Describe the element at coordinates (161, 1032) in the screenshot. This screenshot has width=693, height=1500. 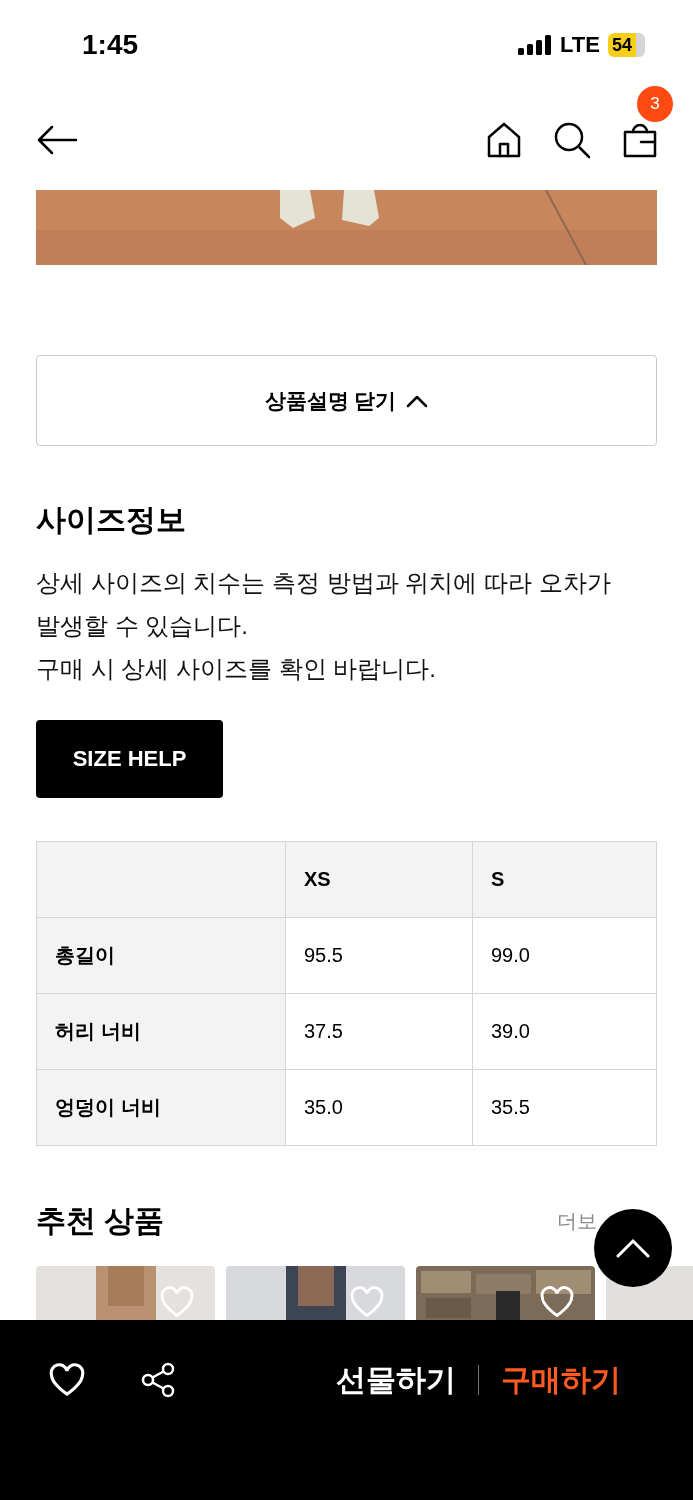
I see `row-label-cell: 허리 너비` at that location.